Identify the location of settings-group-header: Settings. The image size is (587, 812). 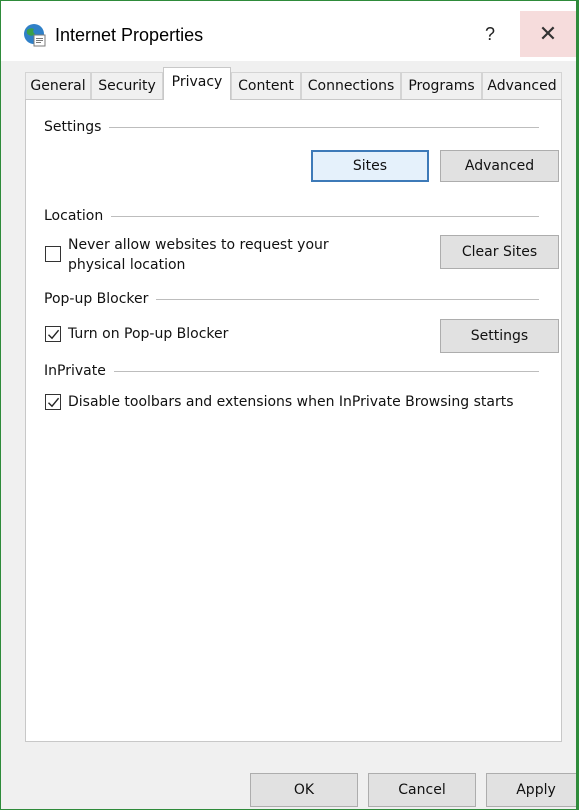
(291, 127).